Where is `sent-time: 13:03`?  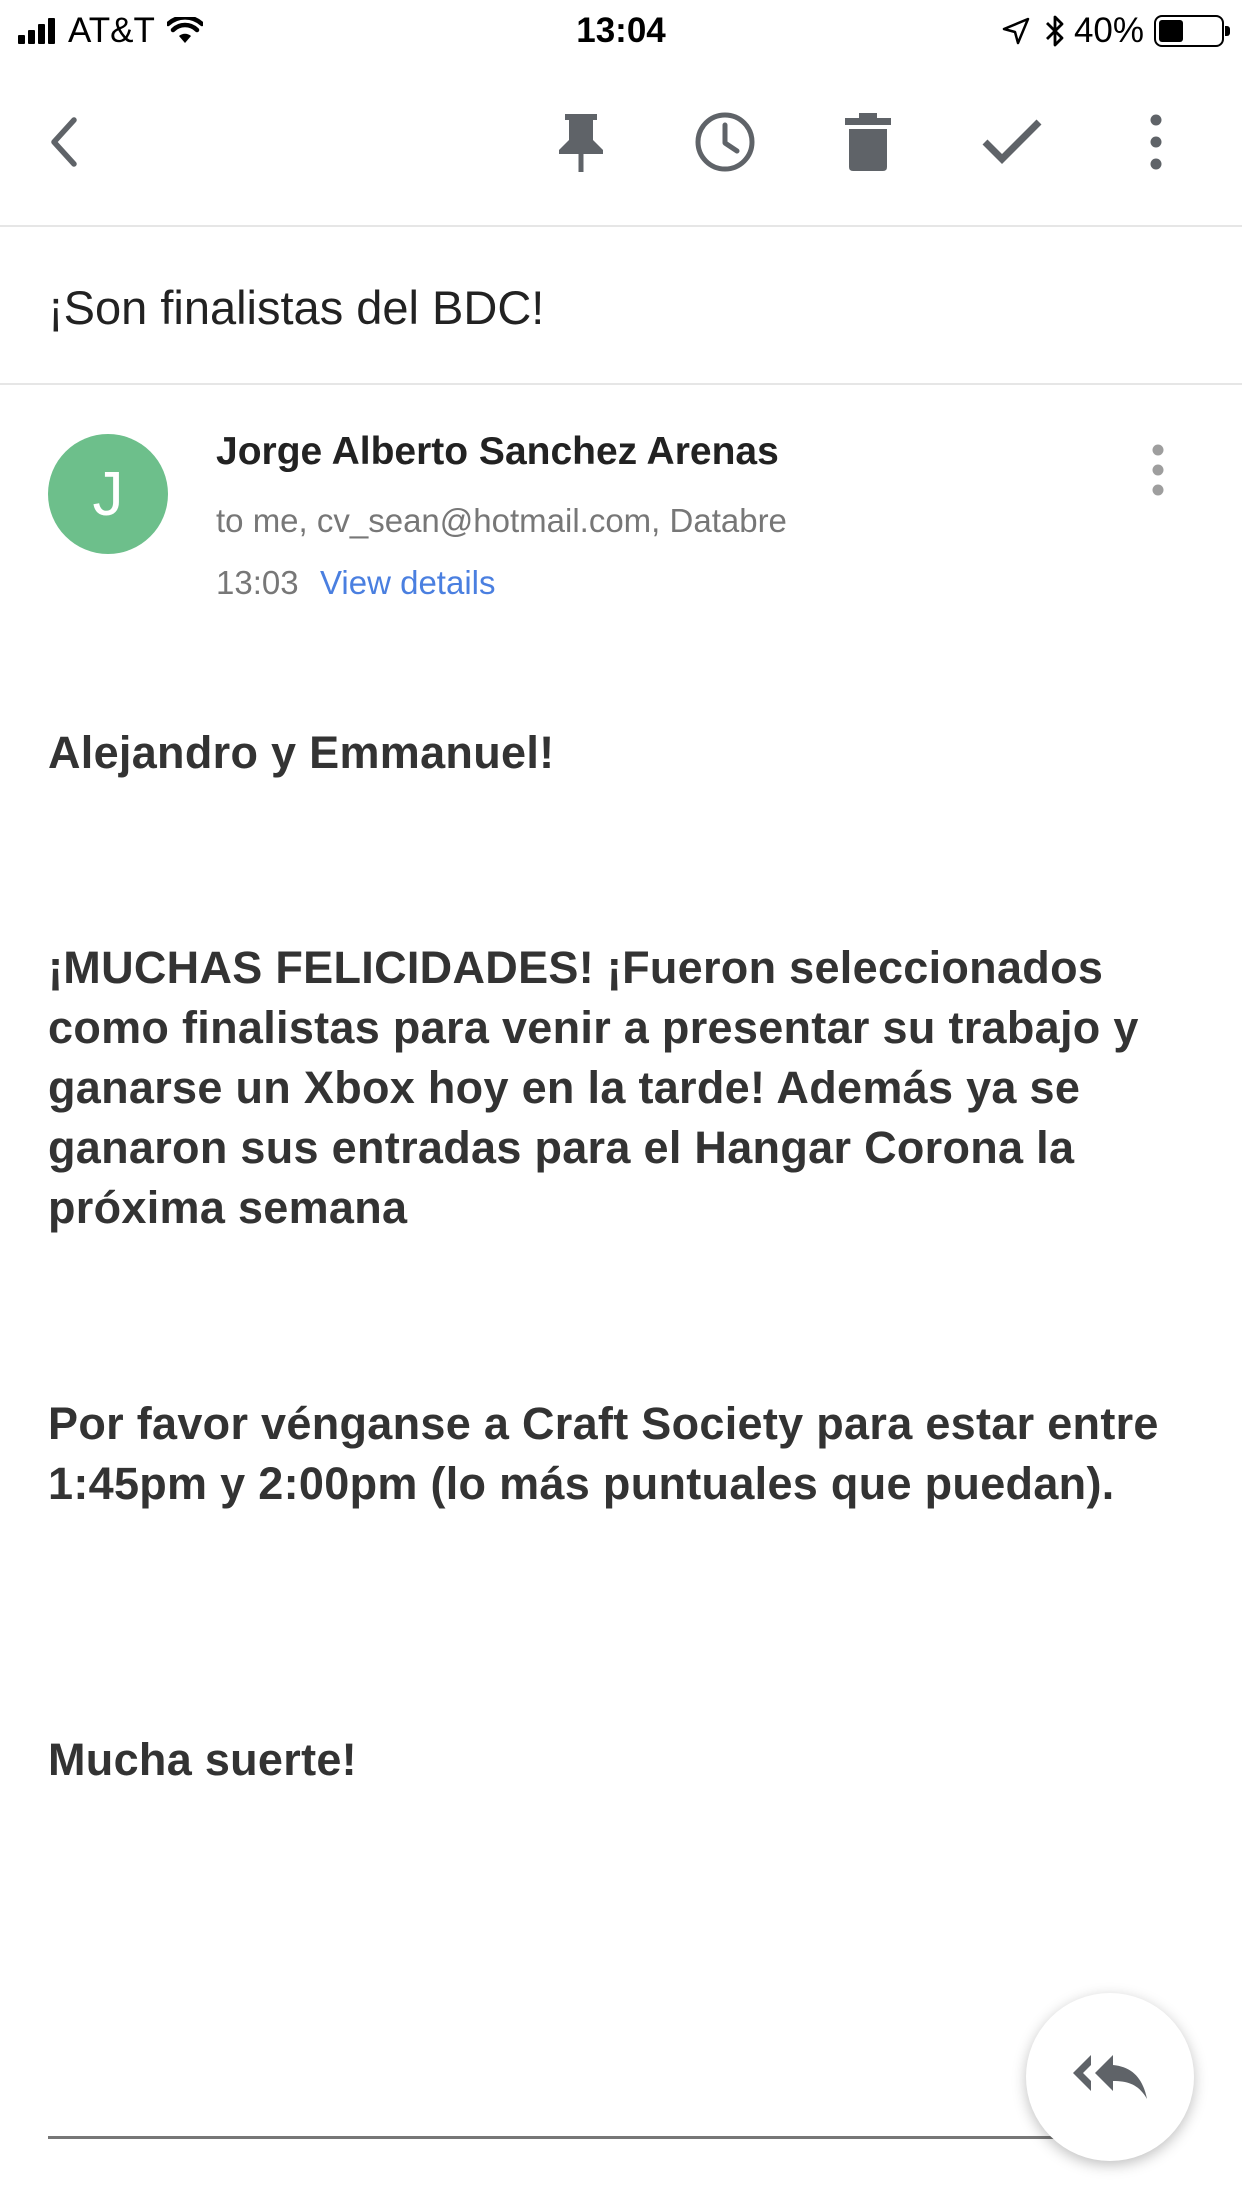
sent-time: 13:03 is located at coordinates (257, 582).